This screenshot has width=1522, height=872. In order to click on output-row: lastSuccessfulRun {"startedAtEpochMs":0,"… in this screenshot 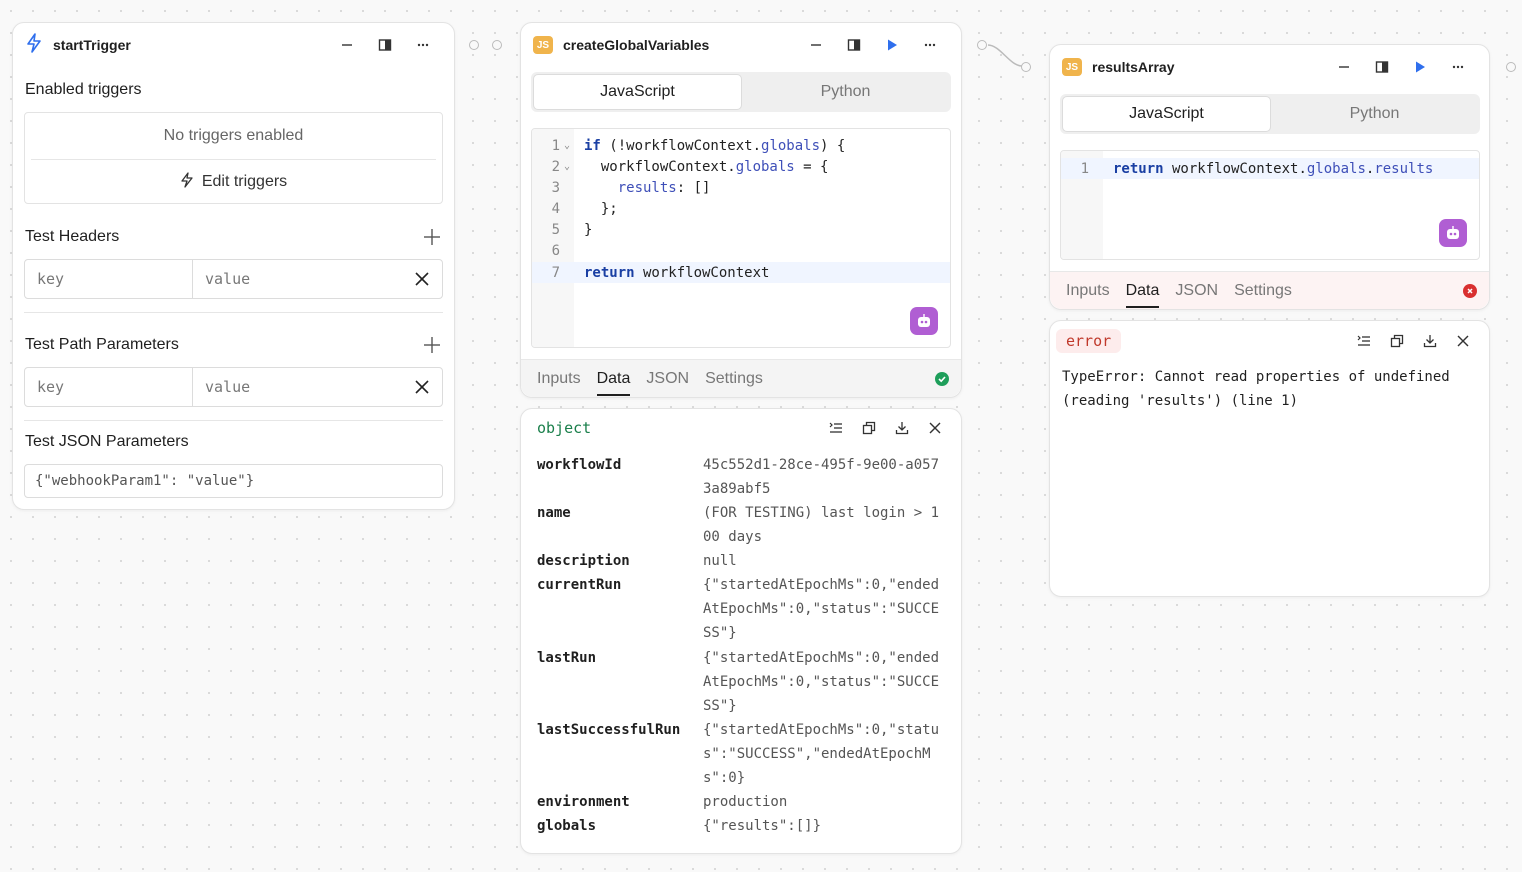, I will do `click(738, 754)`.